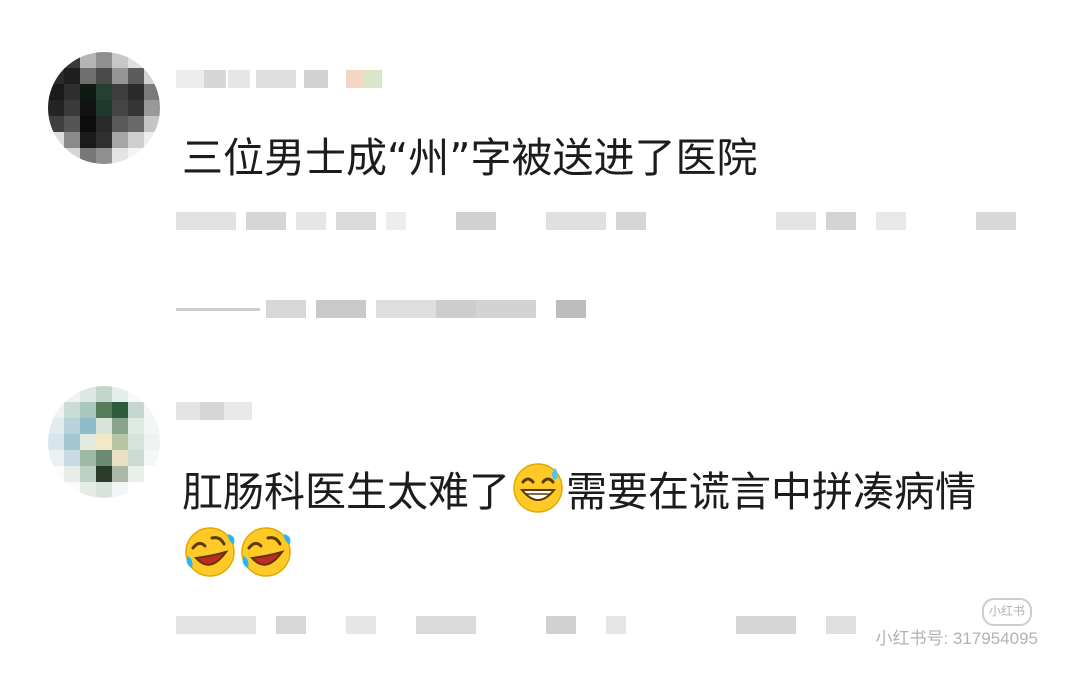  I want to click on watermark-id: 小红书号: 317954095, so click(956, 638).